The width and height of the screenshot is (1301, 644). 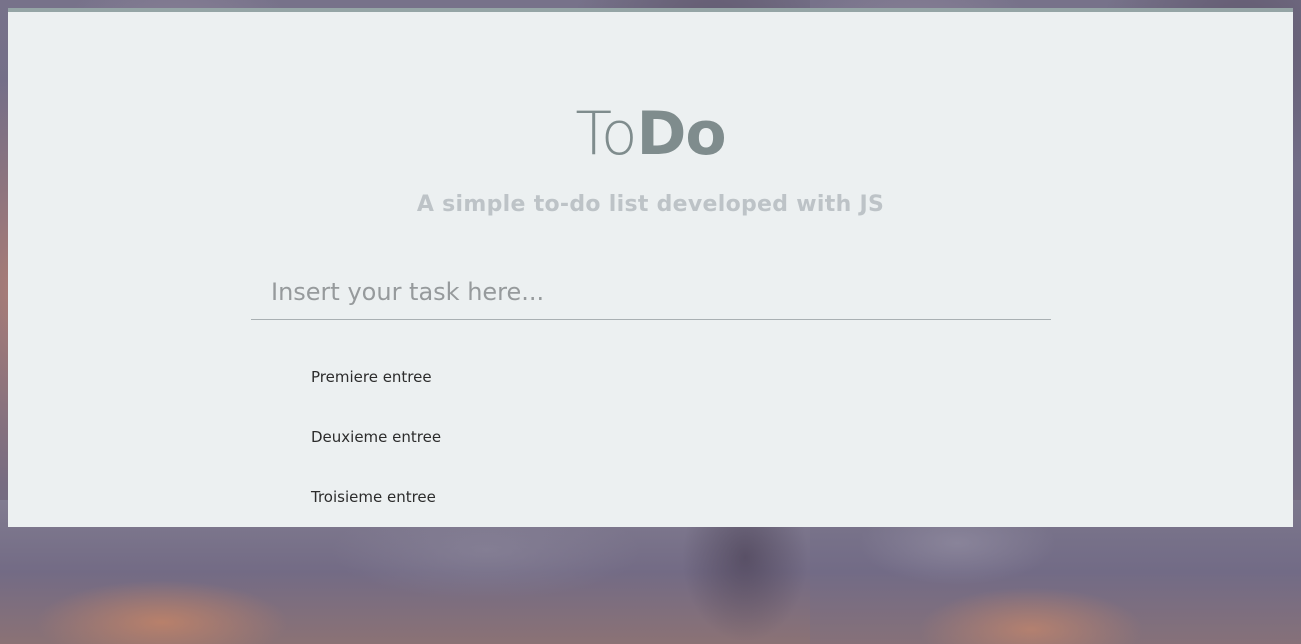 I want to click on task-item: Deuxieme entree, so click(x=651, y=437).